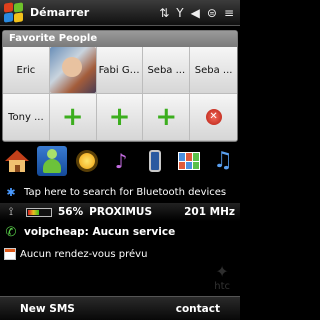 This screenshot has width=320, height=320. Describe the element at coordinates (11, 211) in the screenshot. I see `signal-strength-icon: ⟟` at that location.